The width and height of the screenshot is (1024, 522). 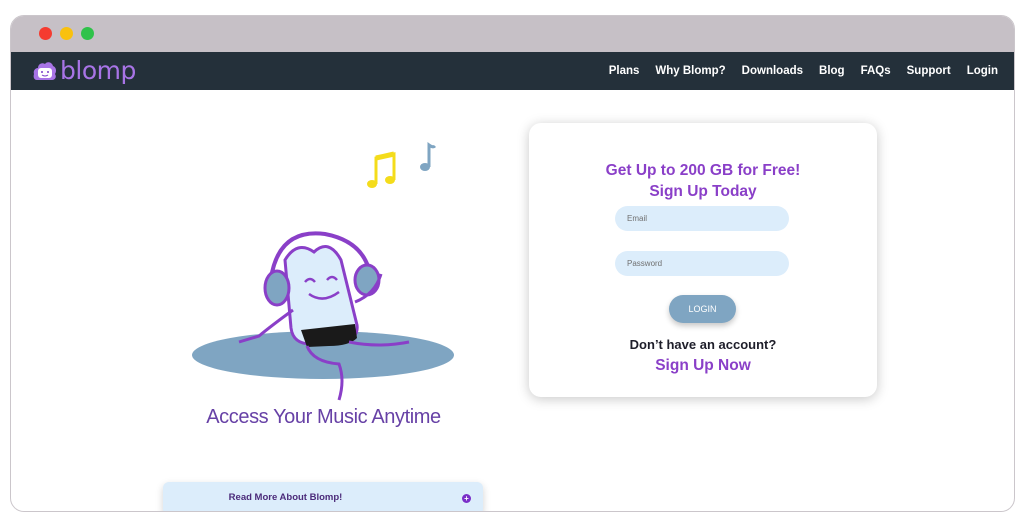 What do you see at coordinates (703, 344) in the screenshot?
I see `no-account-text: Don’t have an account?` at bounding box center [703, 344].